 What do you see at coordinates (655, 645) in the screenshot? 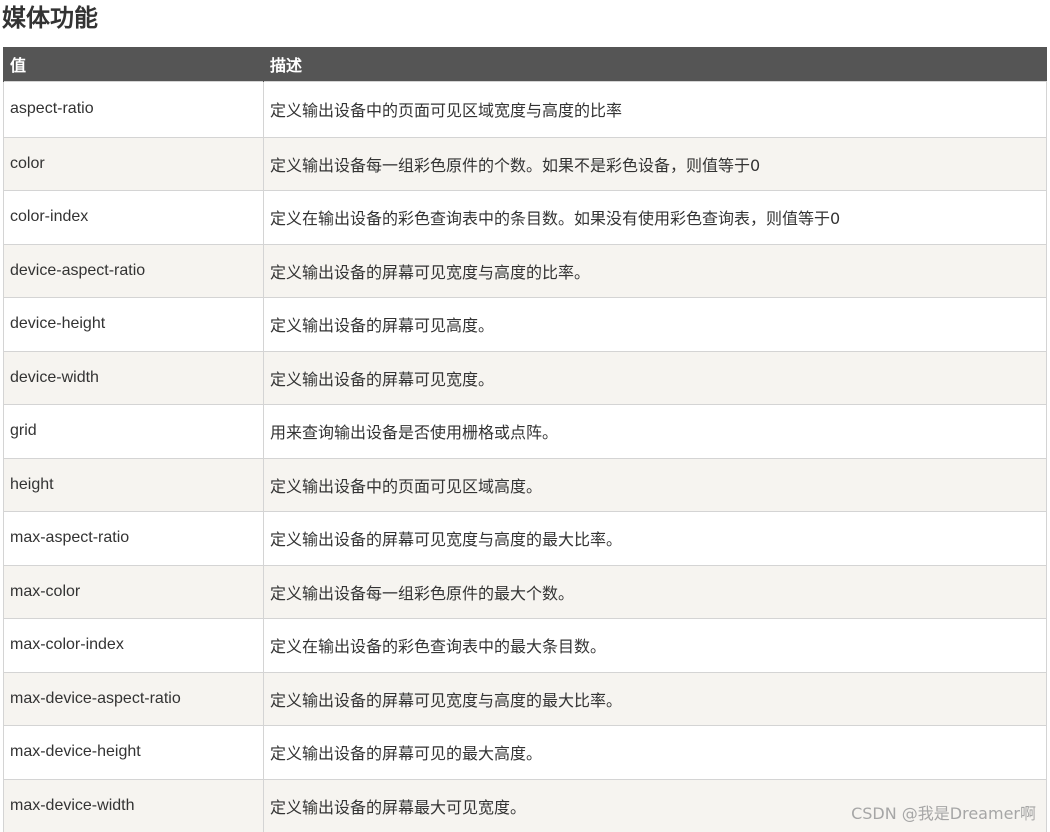
I see `feature-description: 定义在输出设备的彩色查询表中的最大条目数。` at bounding box center [655, 645].